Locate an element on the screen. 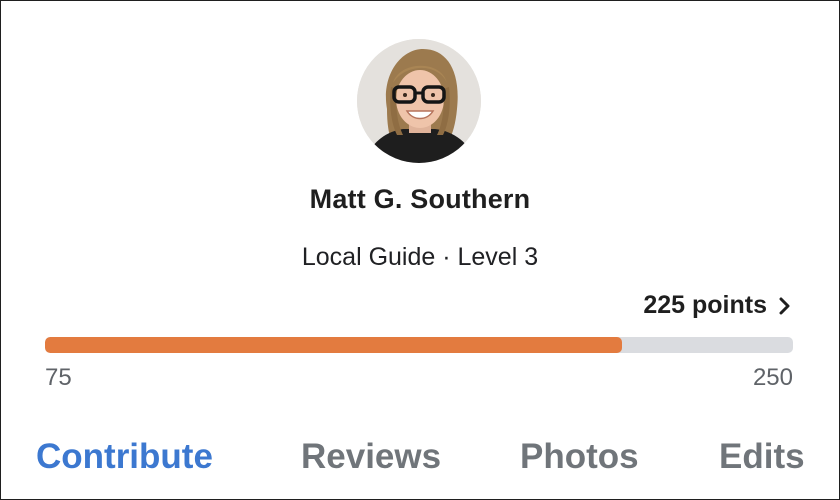 This screenshot has width=840, height=500. avatar is located at coordinates (419, 101).